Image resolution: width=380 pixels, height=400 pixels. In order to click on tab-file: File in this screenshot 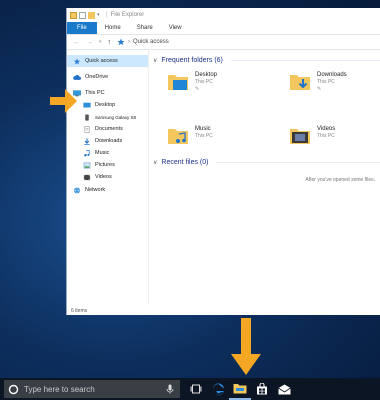, I will do `click(82, 28)`.